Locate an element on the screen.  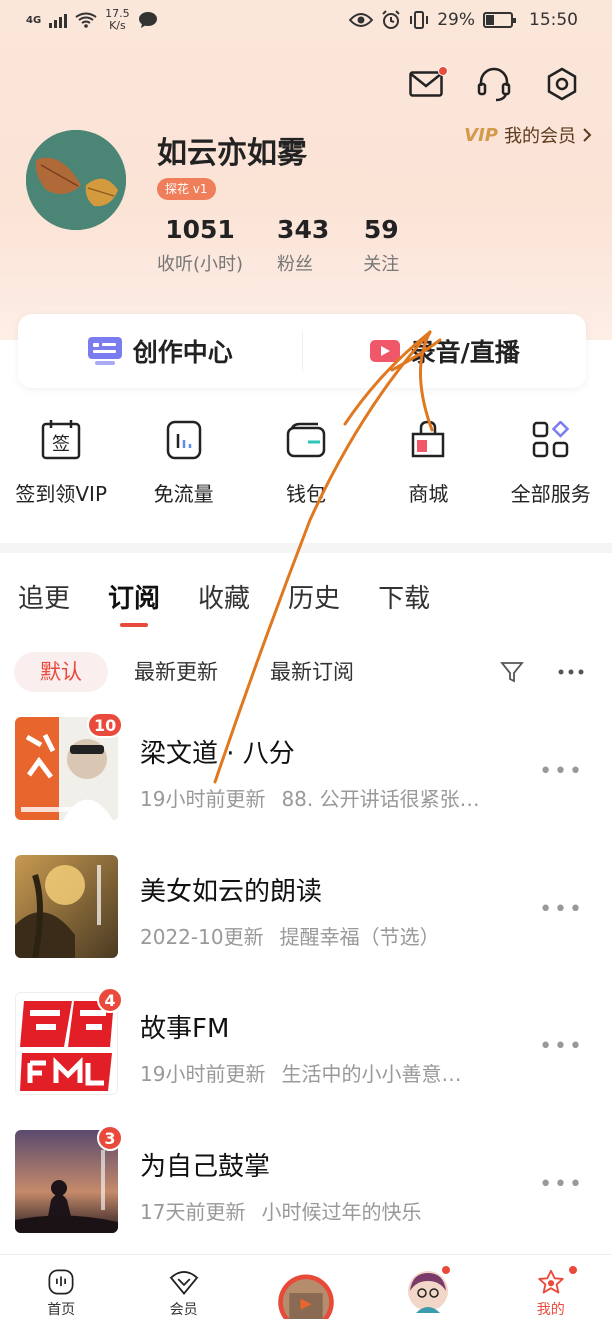
record-video-icon is located at coordinates (384, 351).